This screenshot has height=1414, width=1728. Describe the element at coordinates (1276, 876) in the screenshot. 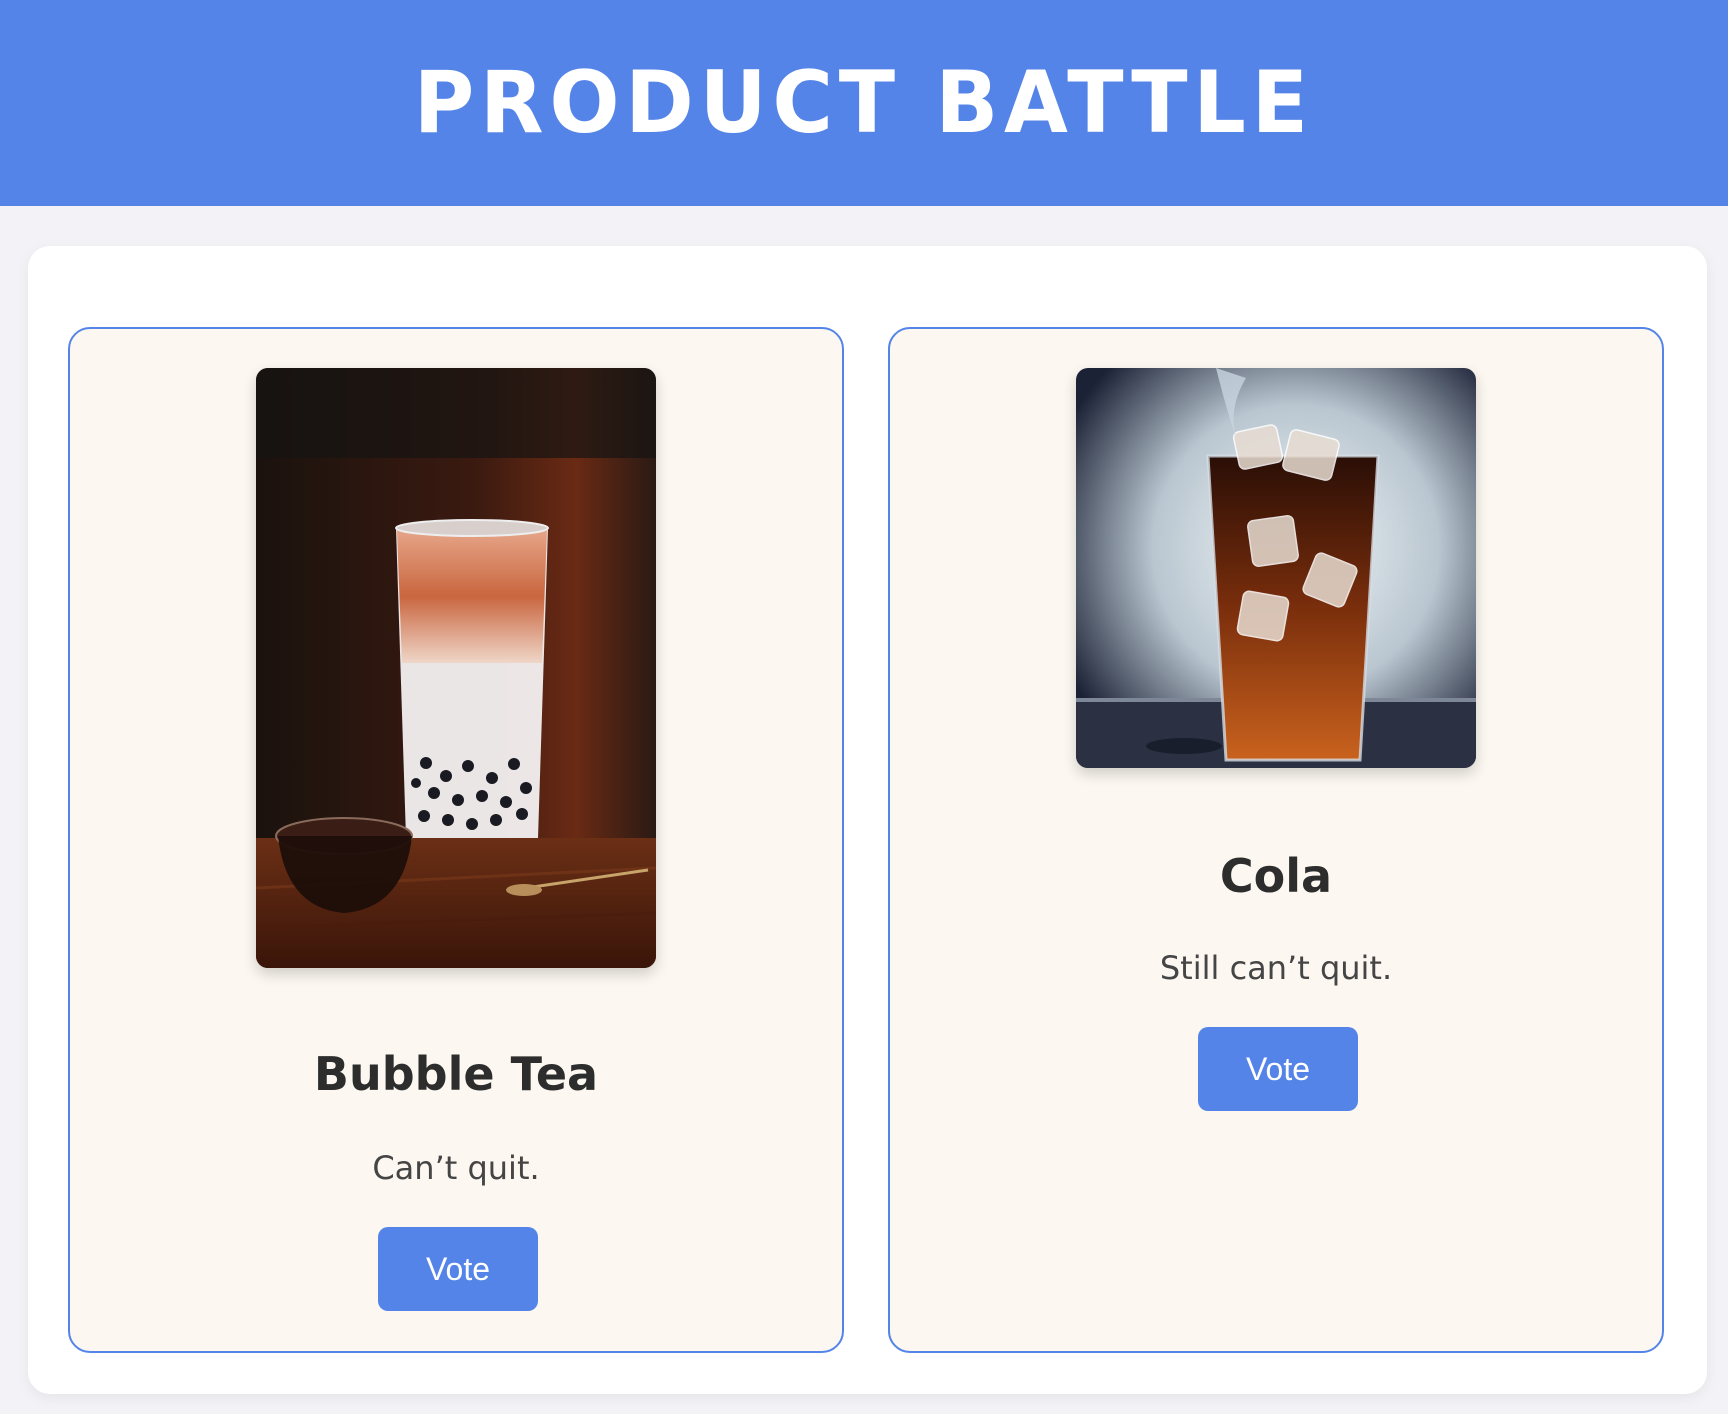

I see `product-name: Cola` at that location.